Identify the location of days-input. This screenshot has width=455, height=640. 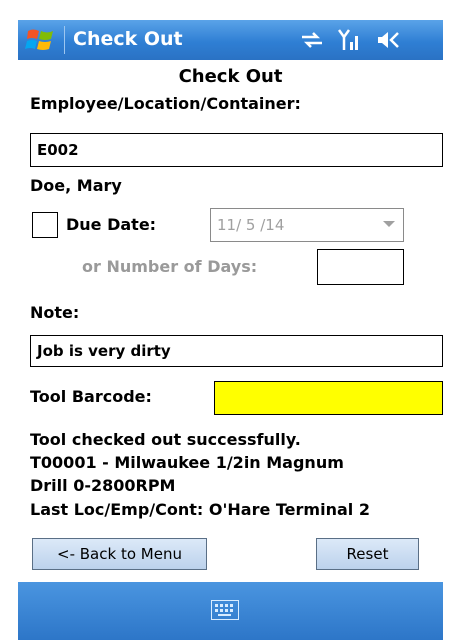
(360, 267).